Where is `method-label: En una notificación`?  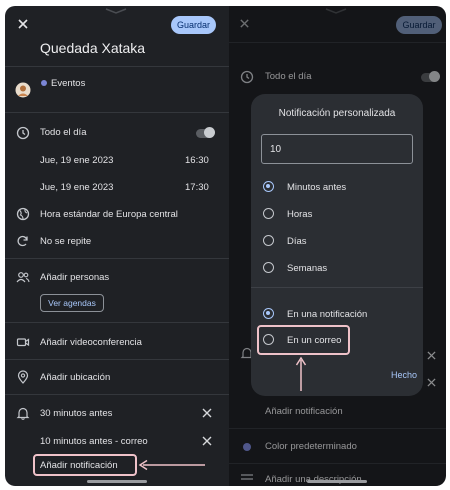 method-label: En una notificación is located at coordinates (327, 314).